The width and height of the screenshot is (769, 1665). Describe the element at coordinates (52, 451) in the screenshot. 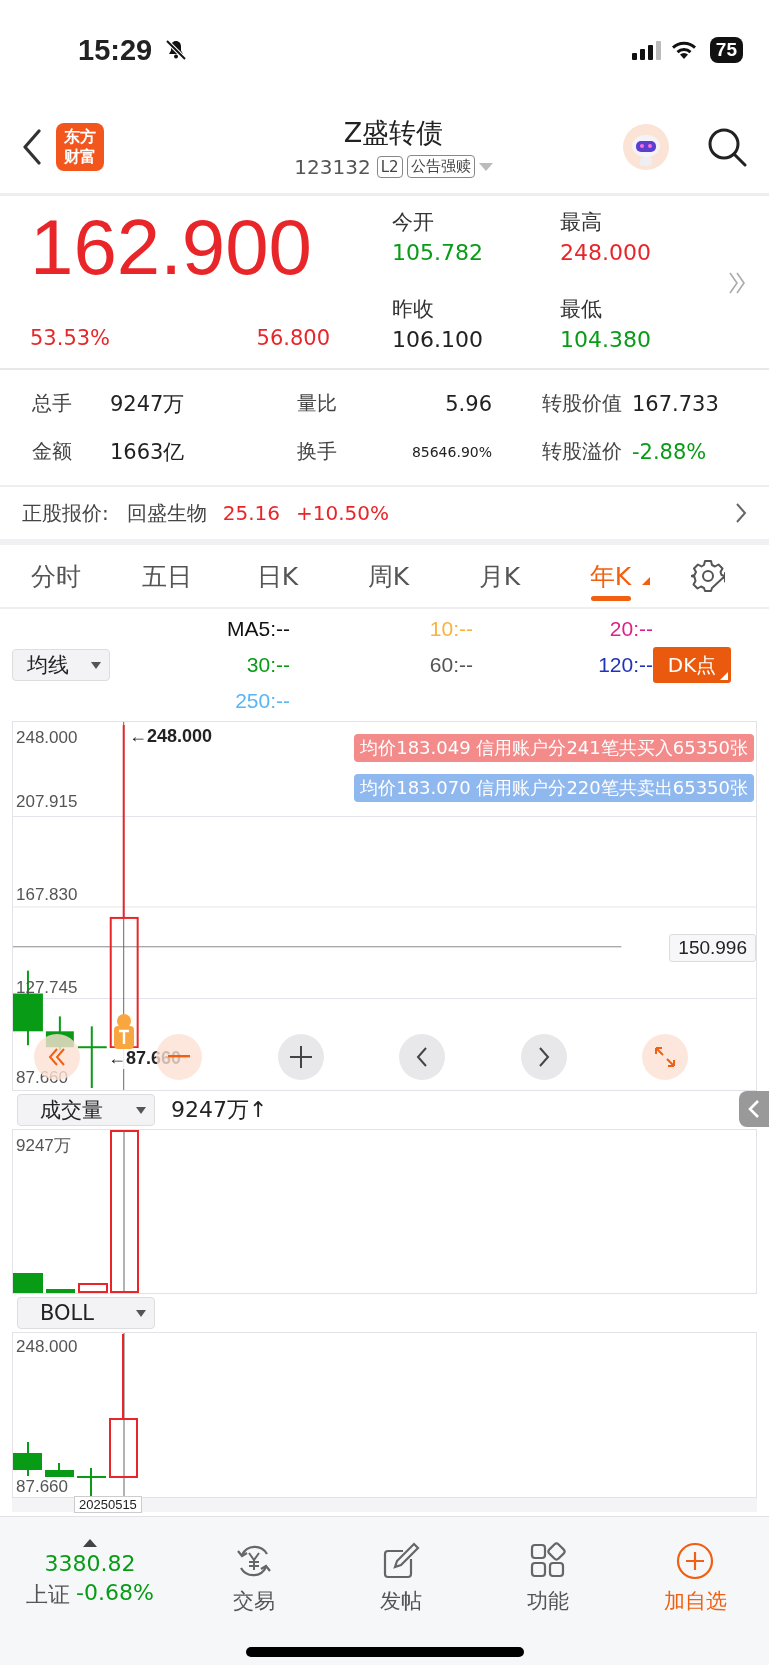

I see `stat-label: 金额` at that location.